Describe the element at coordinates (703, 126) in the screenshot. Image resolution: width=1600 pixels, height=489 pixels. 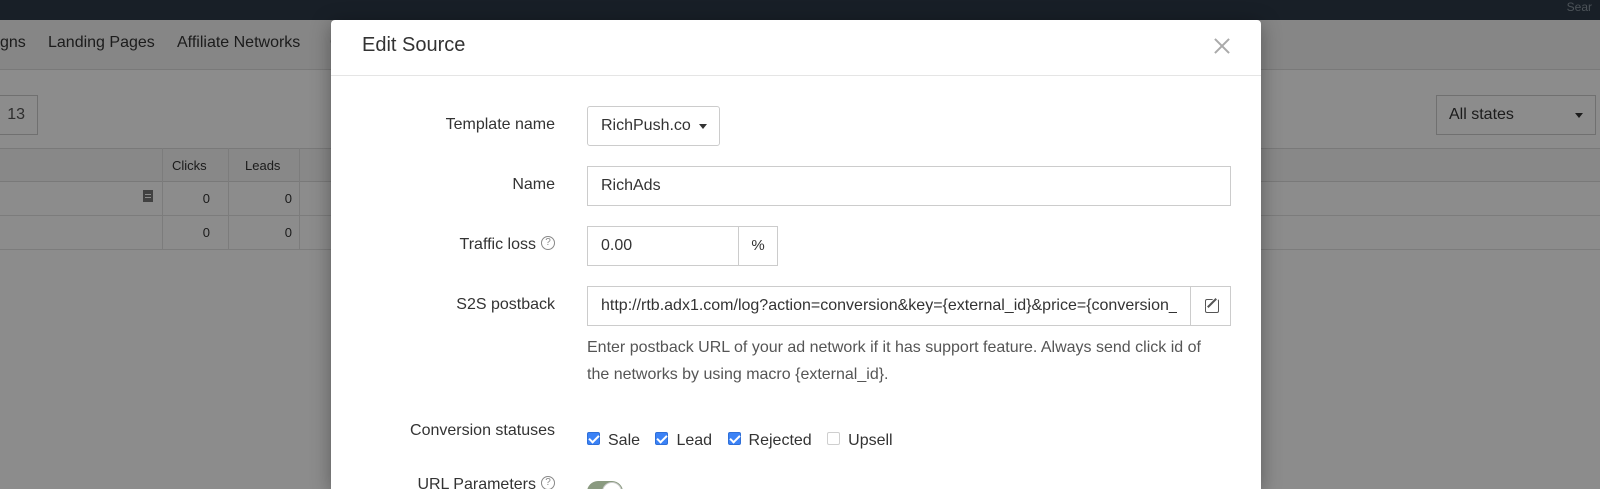
I see `caret-down-icon` at that location.